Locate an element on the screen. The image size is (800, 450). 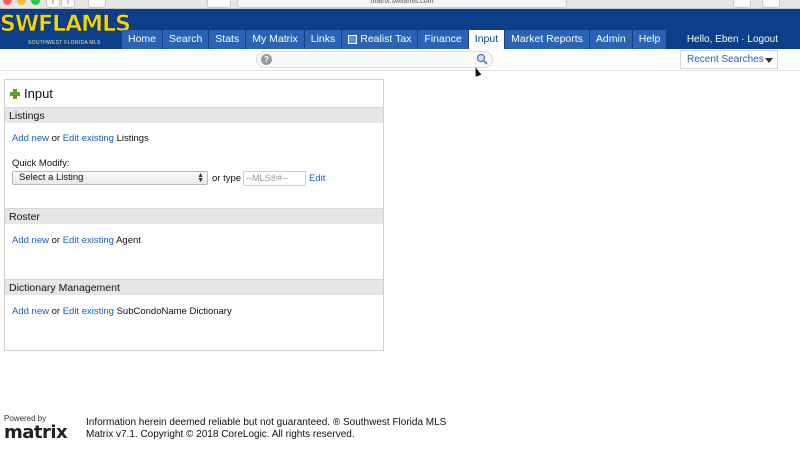
realist-tax-icon is located at coordinates (353, 39).